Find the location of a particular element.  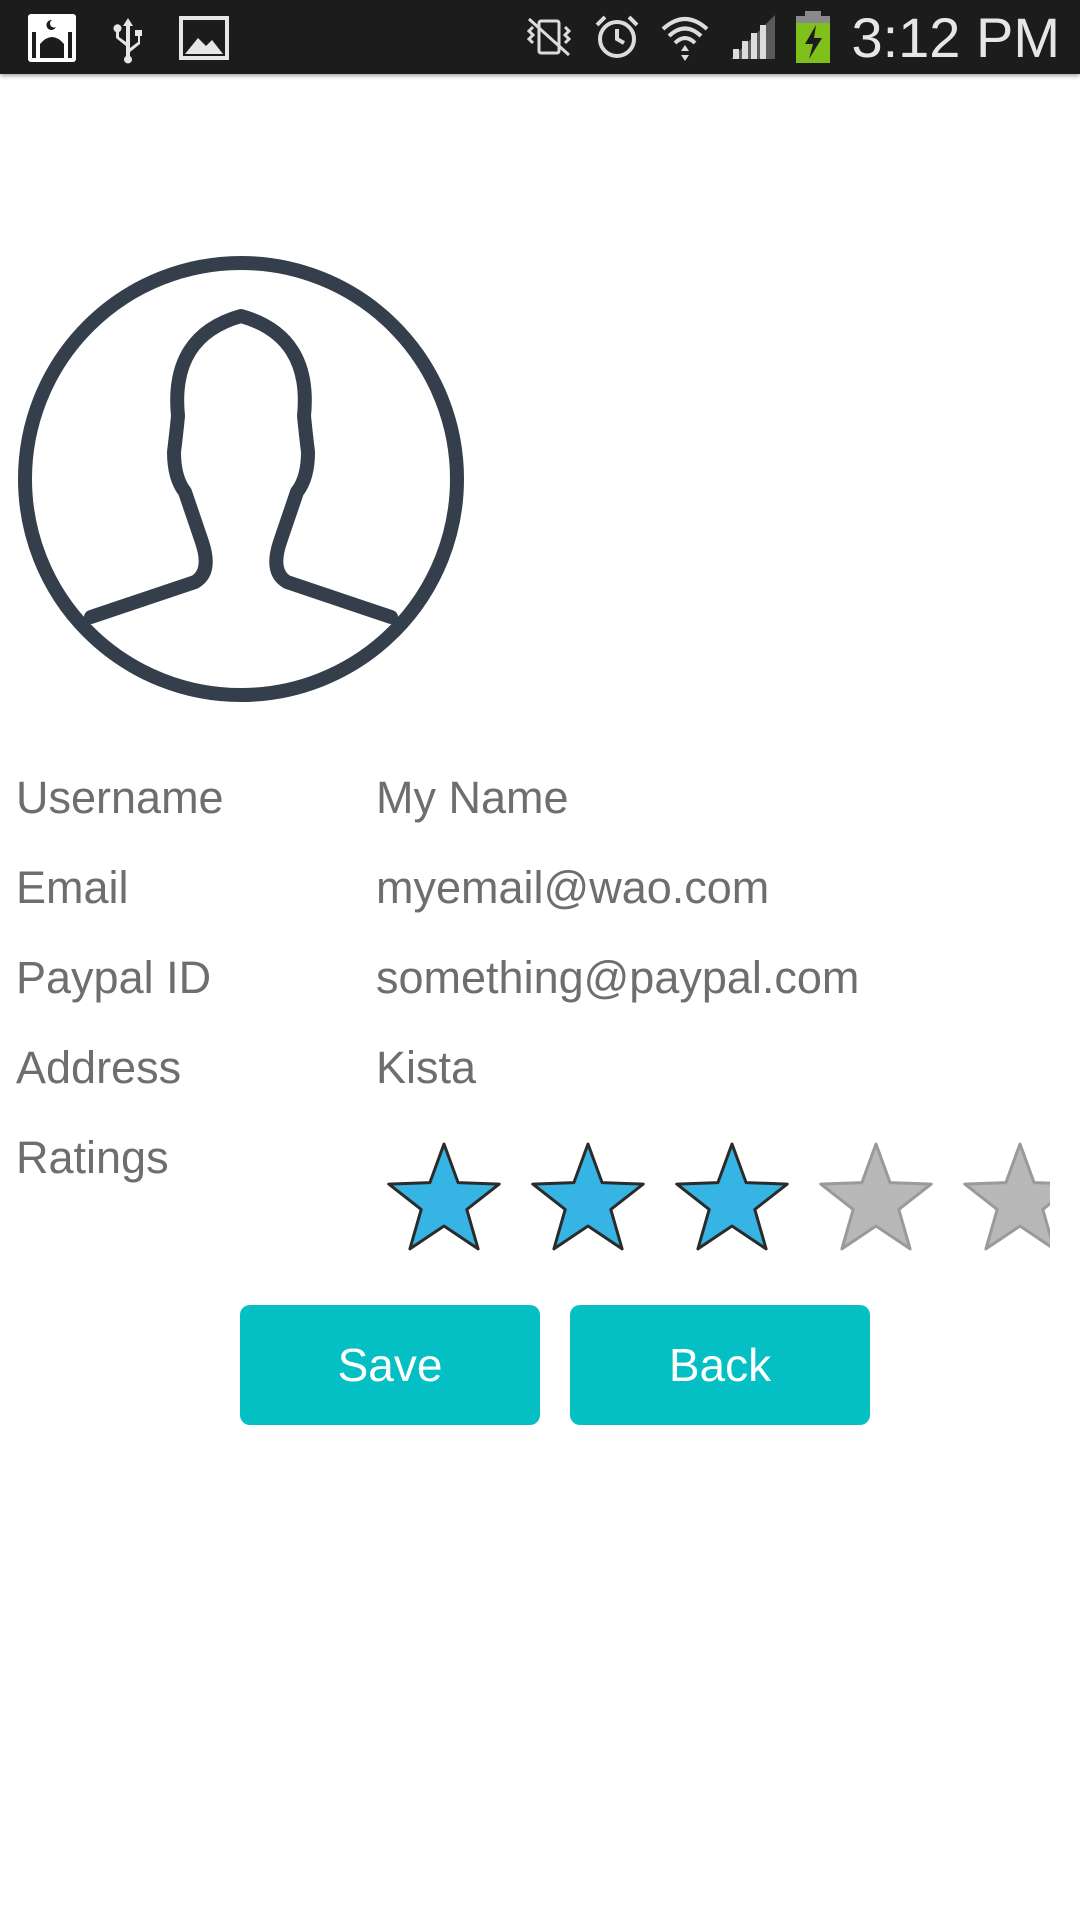

status-bar: 3:12 PM is located at coordinates (540, 37).